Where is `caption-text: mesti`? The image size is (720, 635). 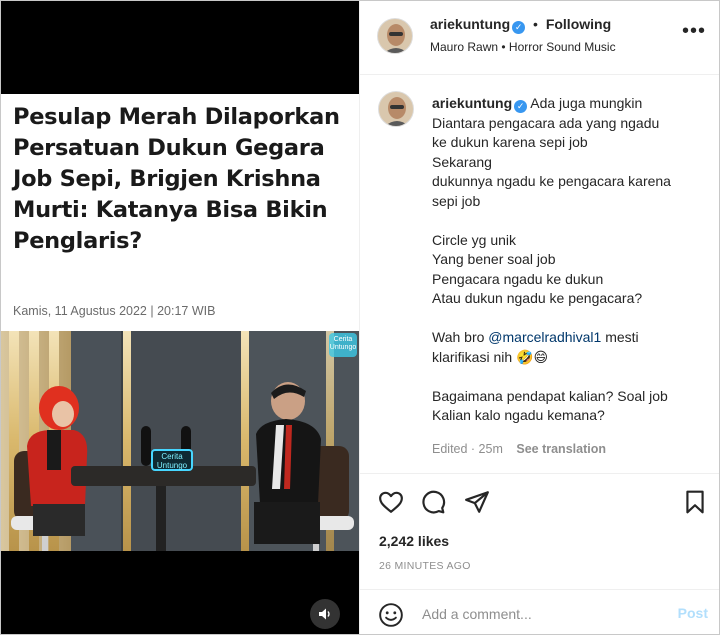
caption-text: mesti is located at coordinates (620, 337).